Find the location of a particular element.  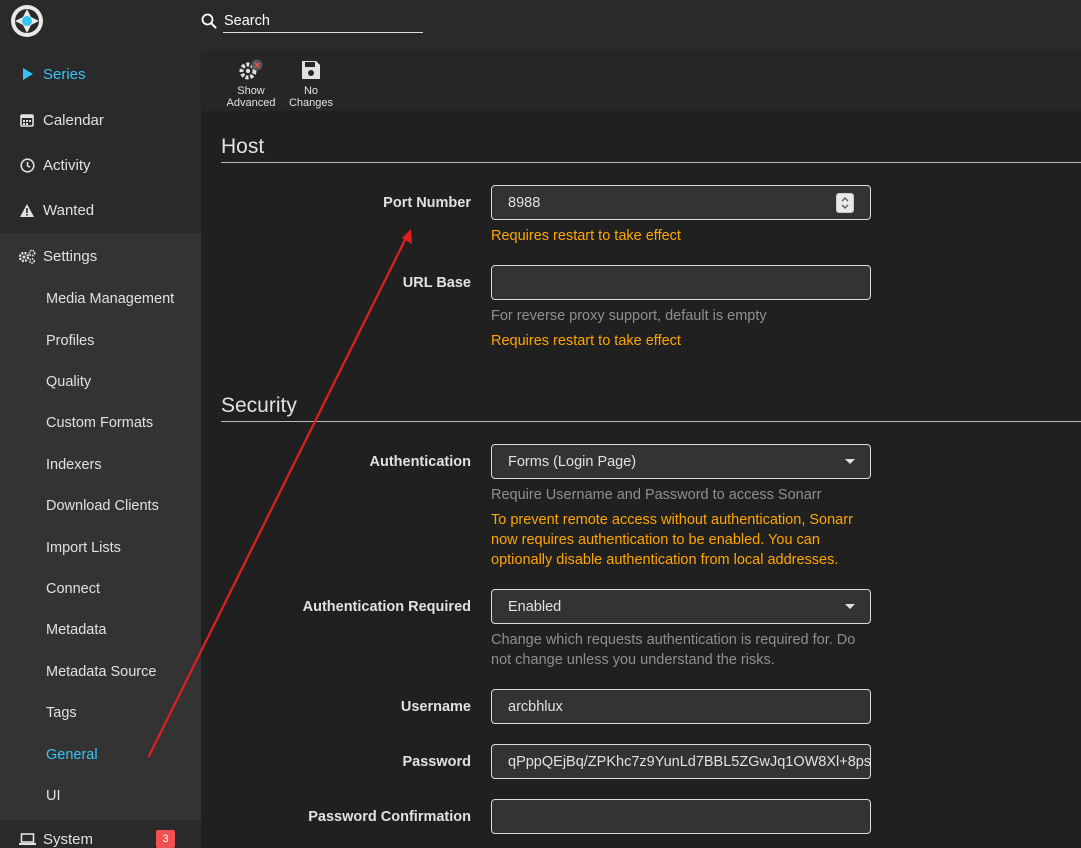

search-input is located at coordinates (323, 21).